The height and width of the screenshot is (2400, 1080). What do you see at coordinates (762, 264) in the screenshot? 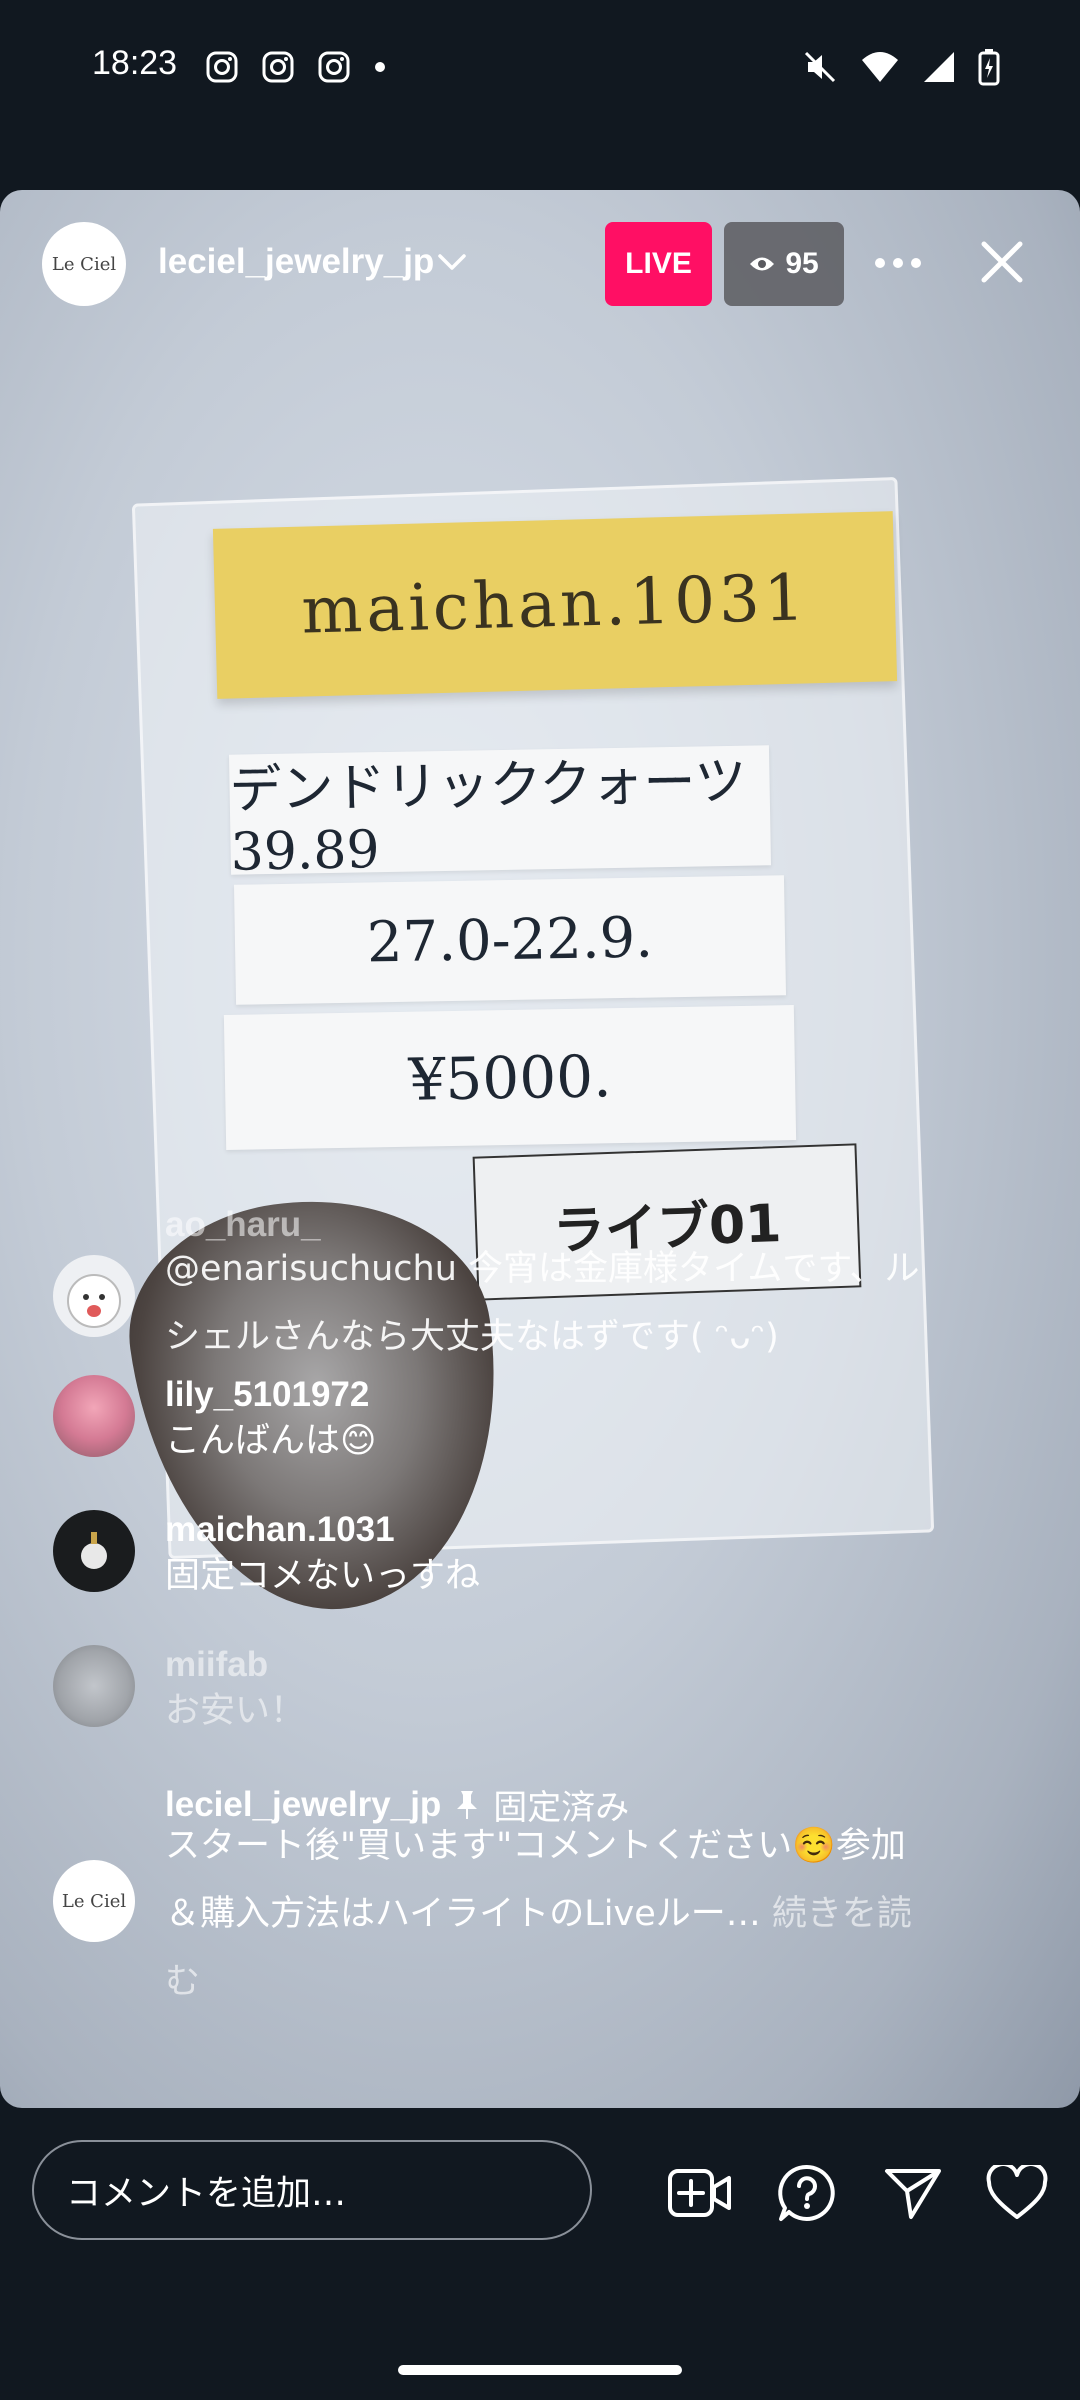
I see `eye-icon` at bounding box center [762, 264].